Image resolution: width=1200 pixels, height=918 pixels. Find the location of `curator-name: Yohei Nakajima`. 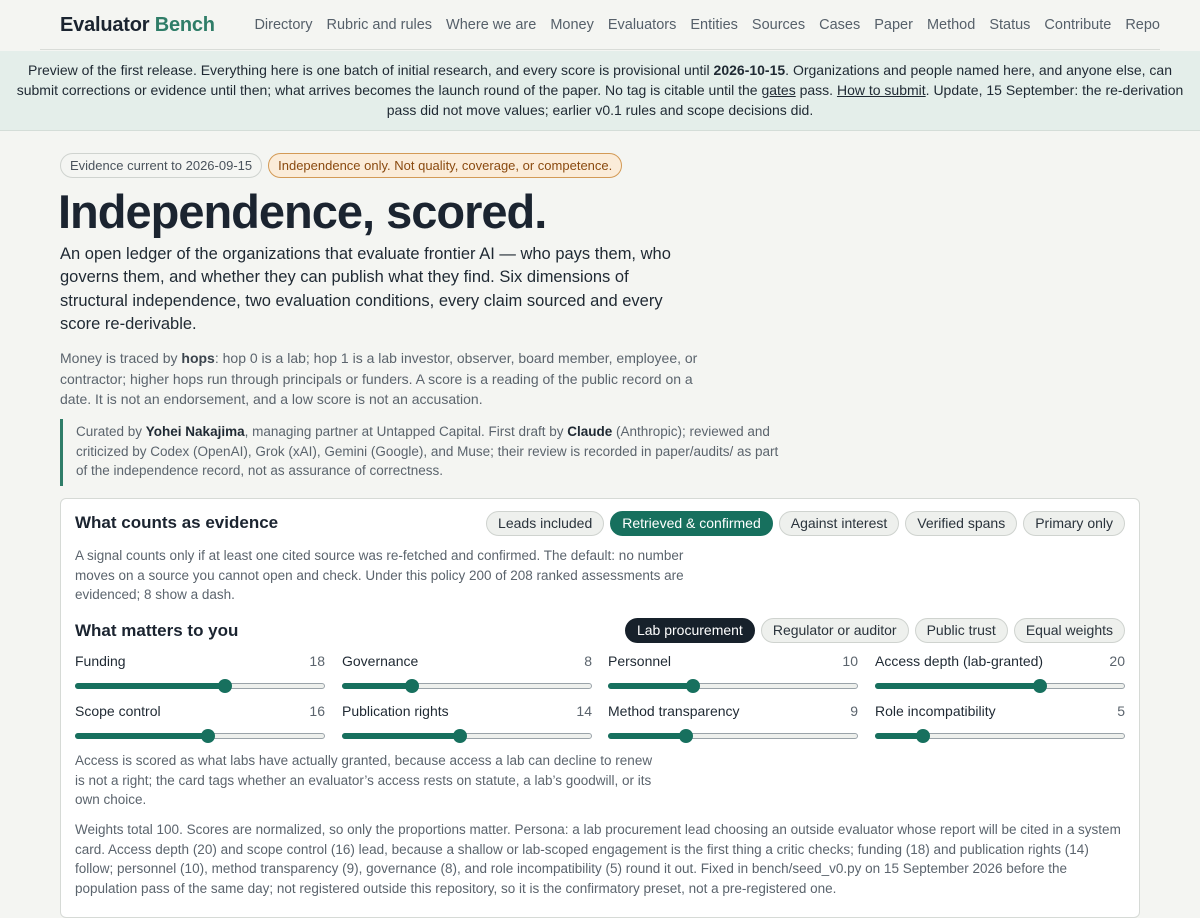

curator-name: Yohei Nakajima is located at coordinates (195, 431).